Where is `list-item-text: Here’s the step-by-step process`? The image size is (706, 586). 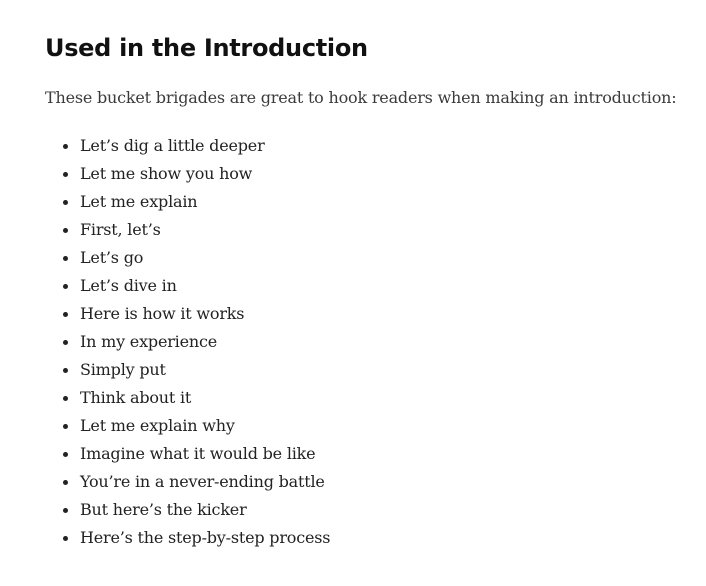 list-item-text: Here’s the step-by-step process is located at coordinates (205, 537).